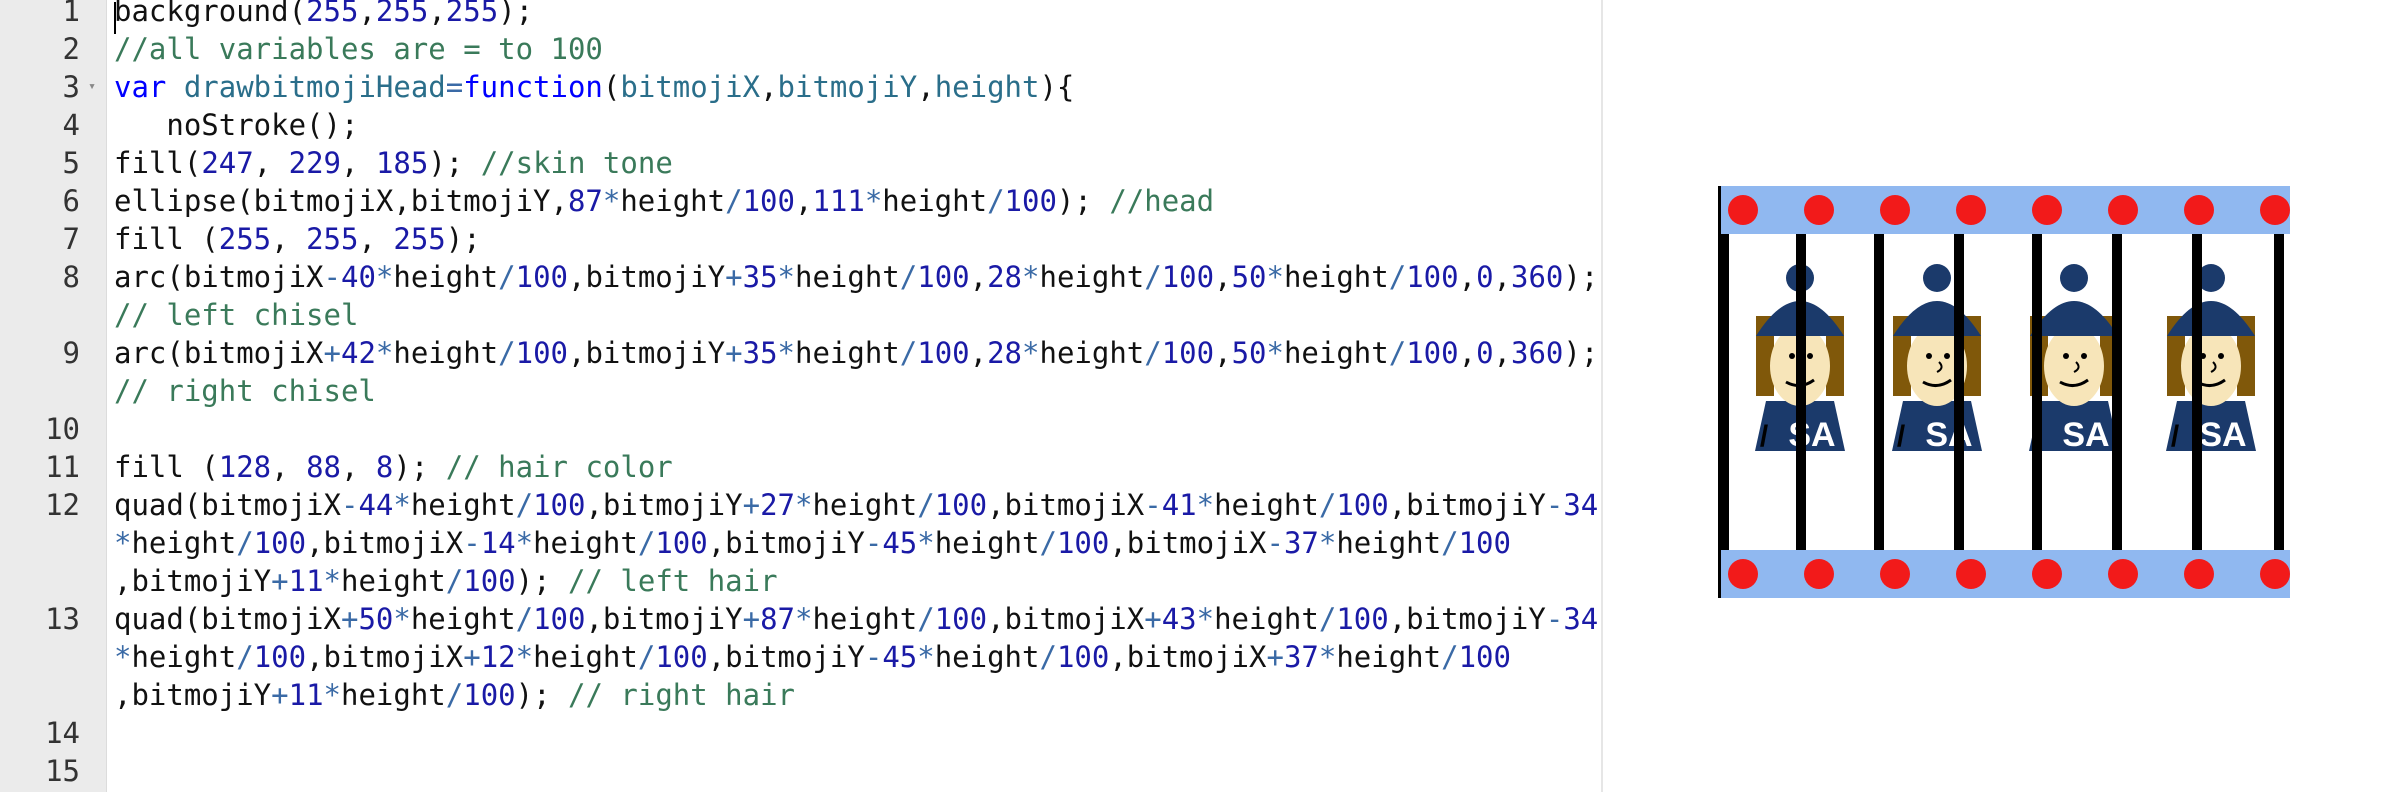  What do you see at coordinates (1179, 505) in the screenshot?
I see `code-token: 41` at bounding box center [1179, 505].